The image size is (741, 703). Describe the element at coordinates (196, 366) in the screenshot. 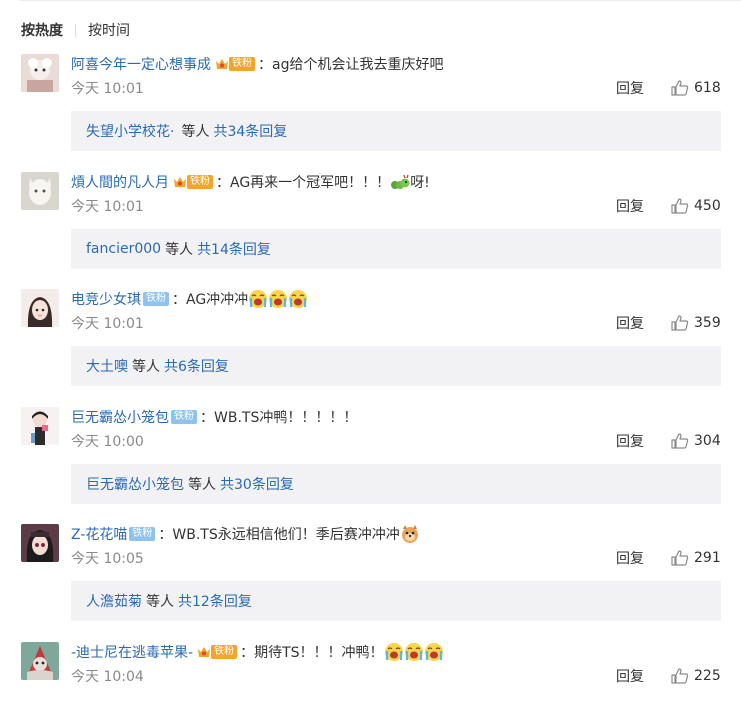

I see `reply-total-link: 共6条回复` at that location.